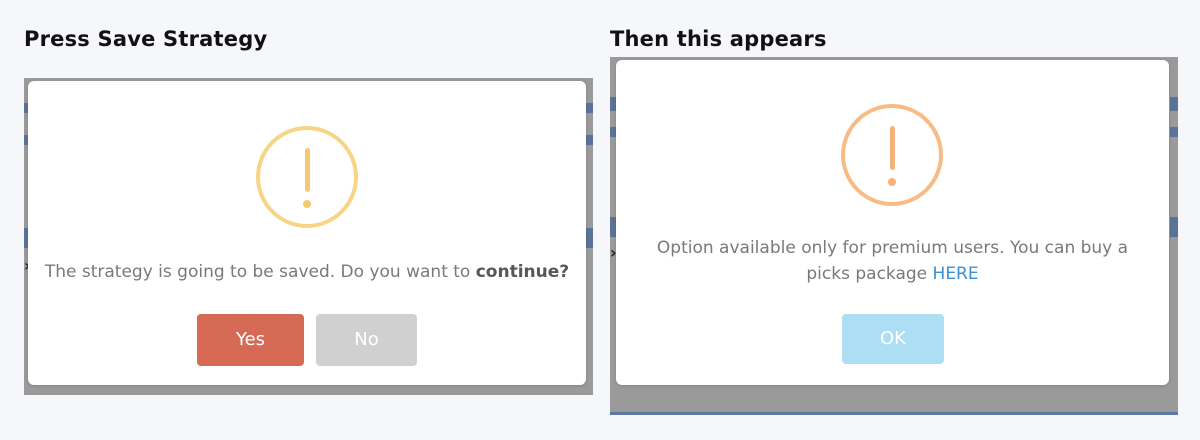  I want to click on ok-button: OK, so click(893, 339).